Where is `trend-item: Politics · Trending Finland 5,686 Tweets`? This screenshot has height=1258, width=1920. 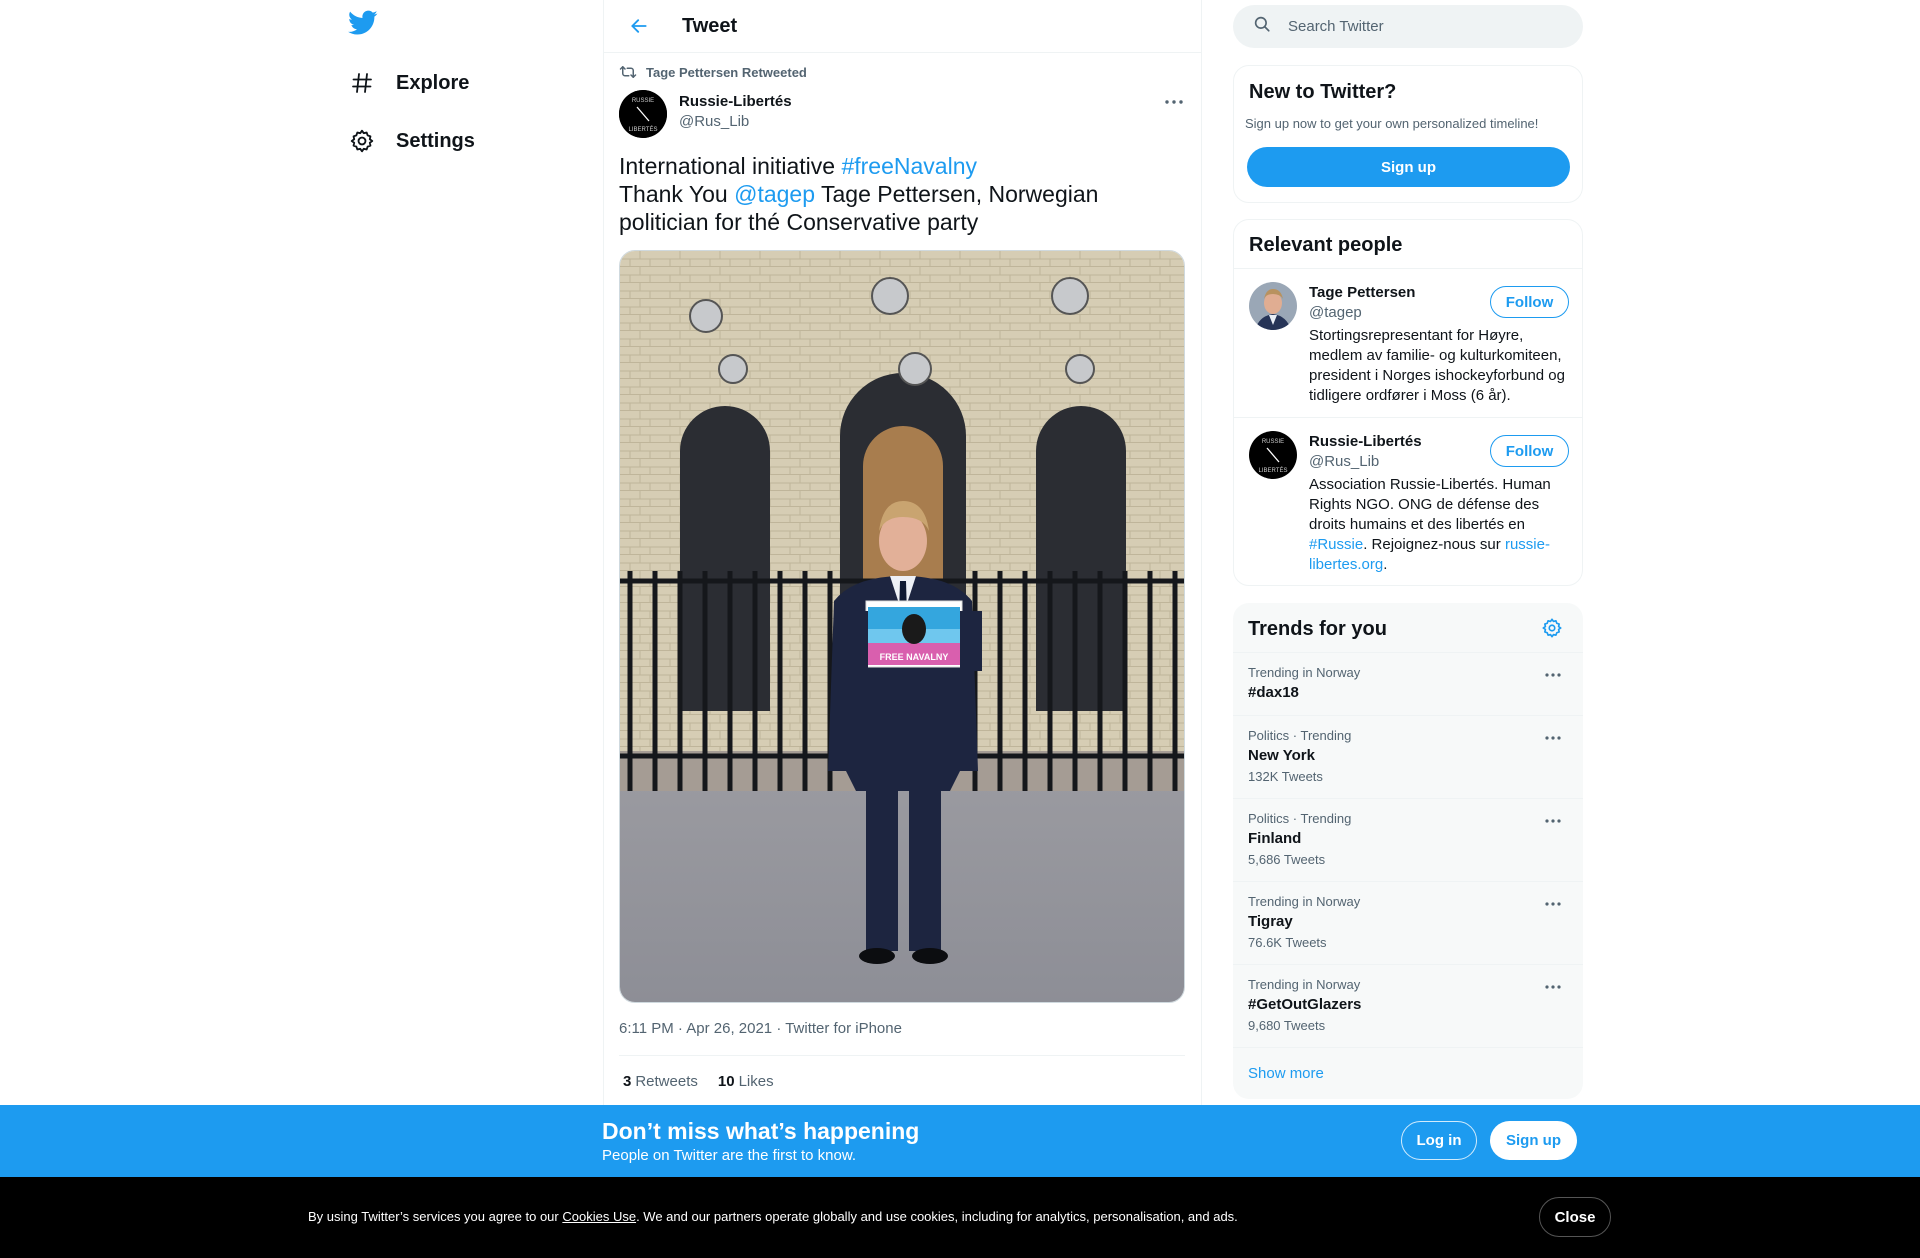
trend-item: Politics · Trending Finland 5,686 Tweets is located at coordinates (1408, 839).